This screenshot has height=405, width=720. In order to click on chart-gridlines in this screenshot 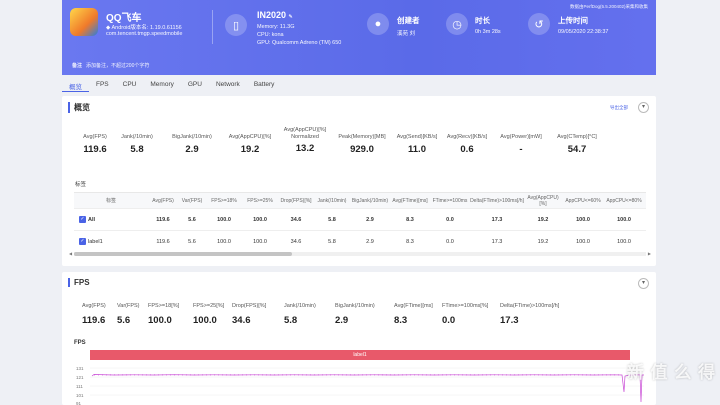, I will do `click(367, 381)`.